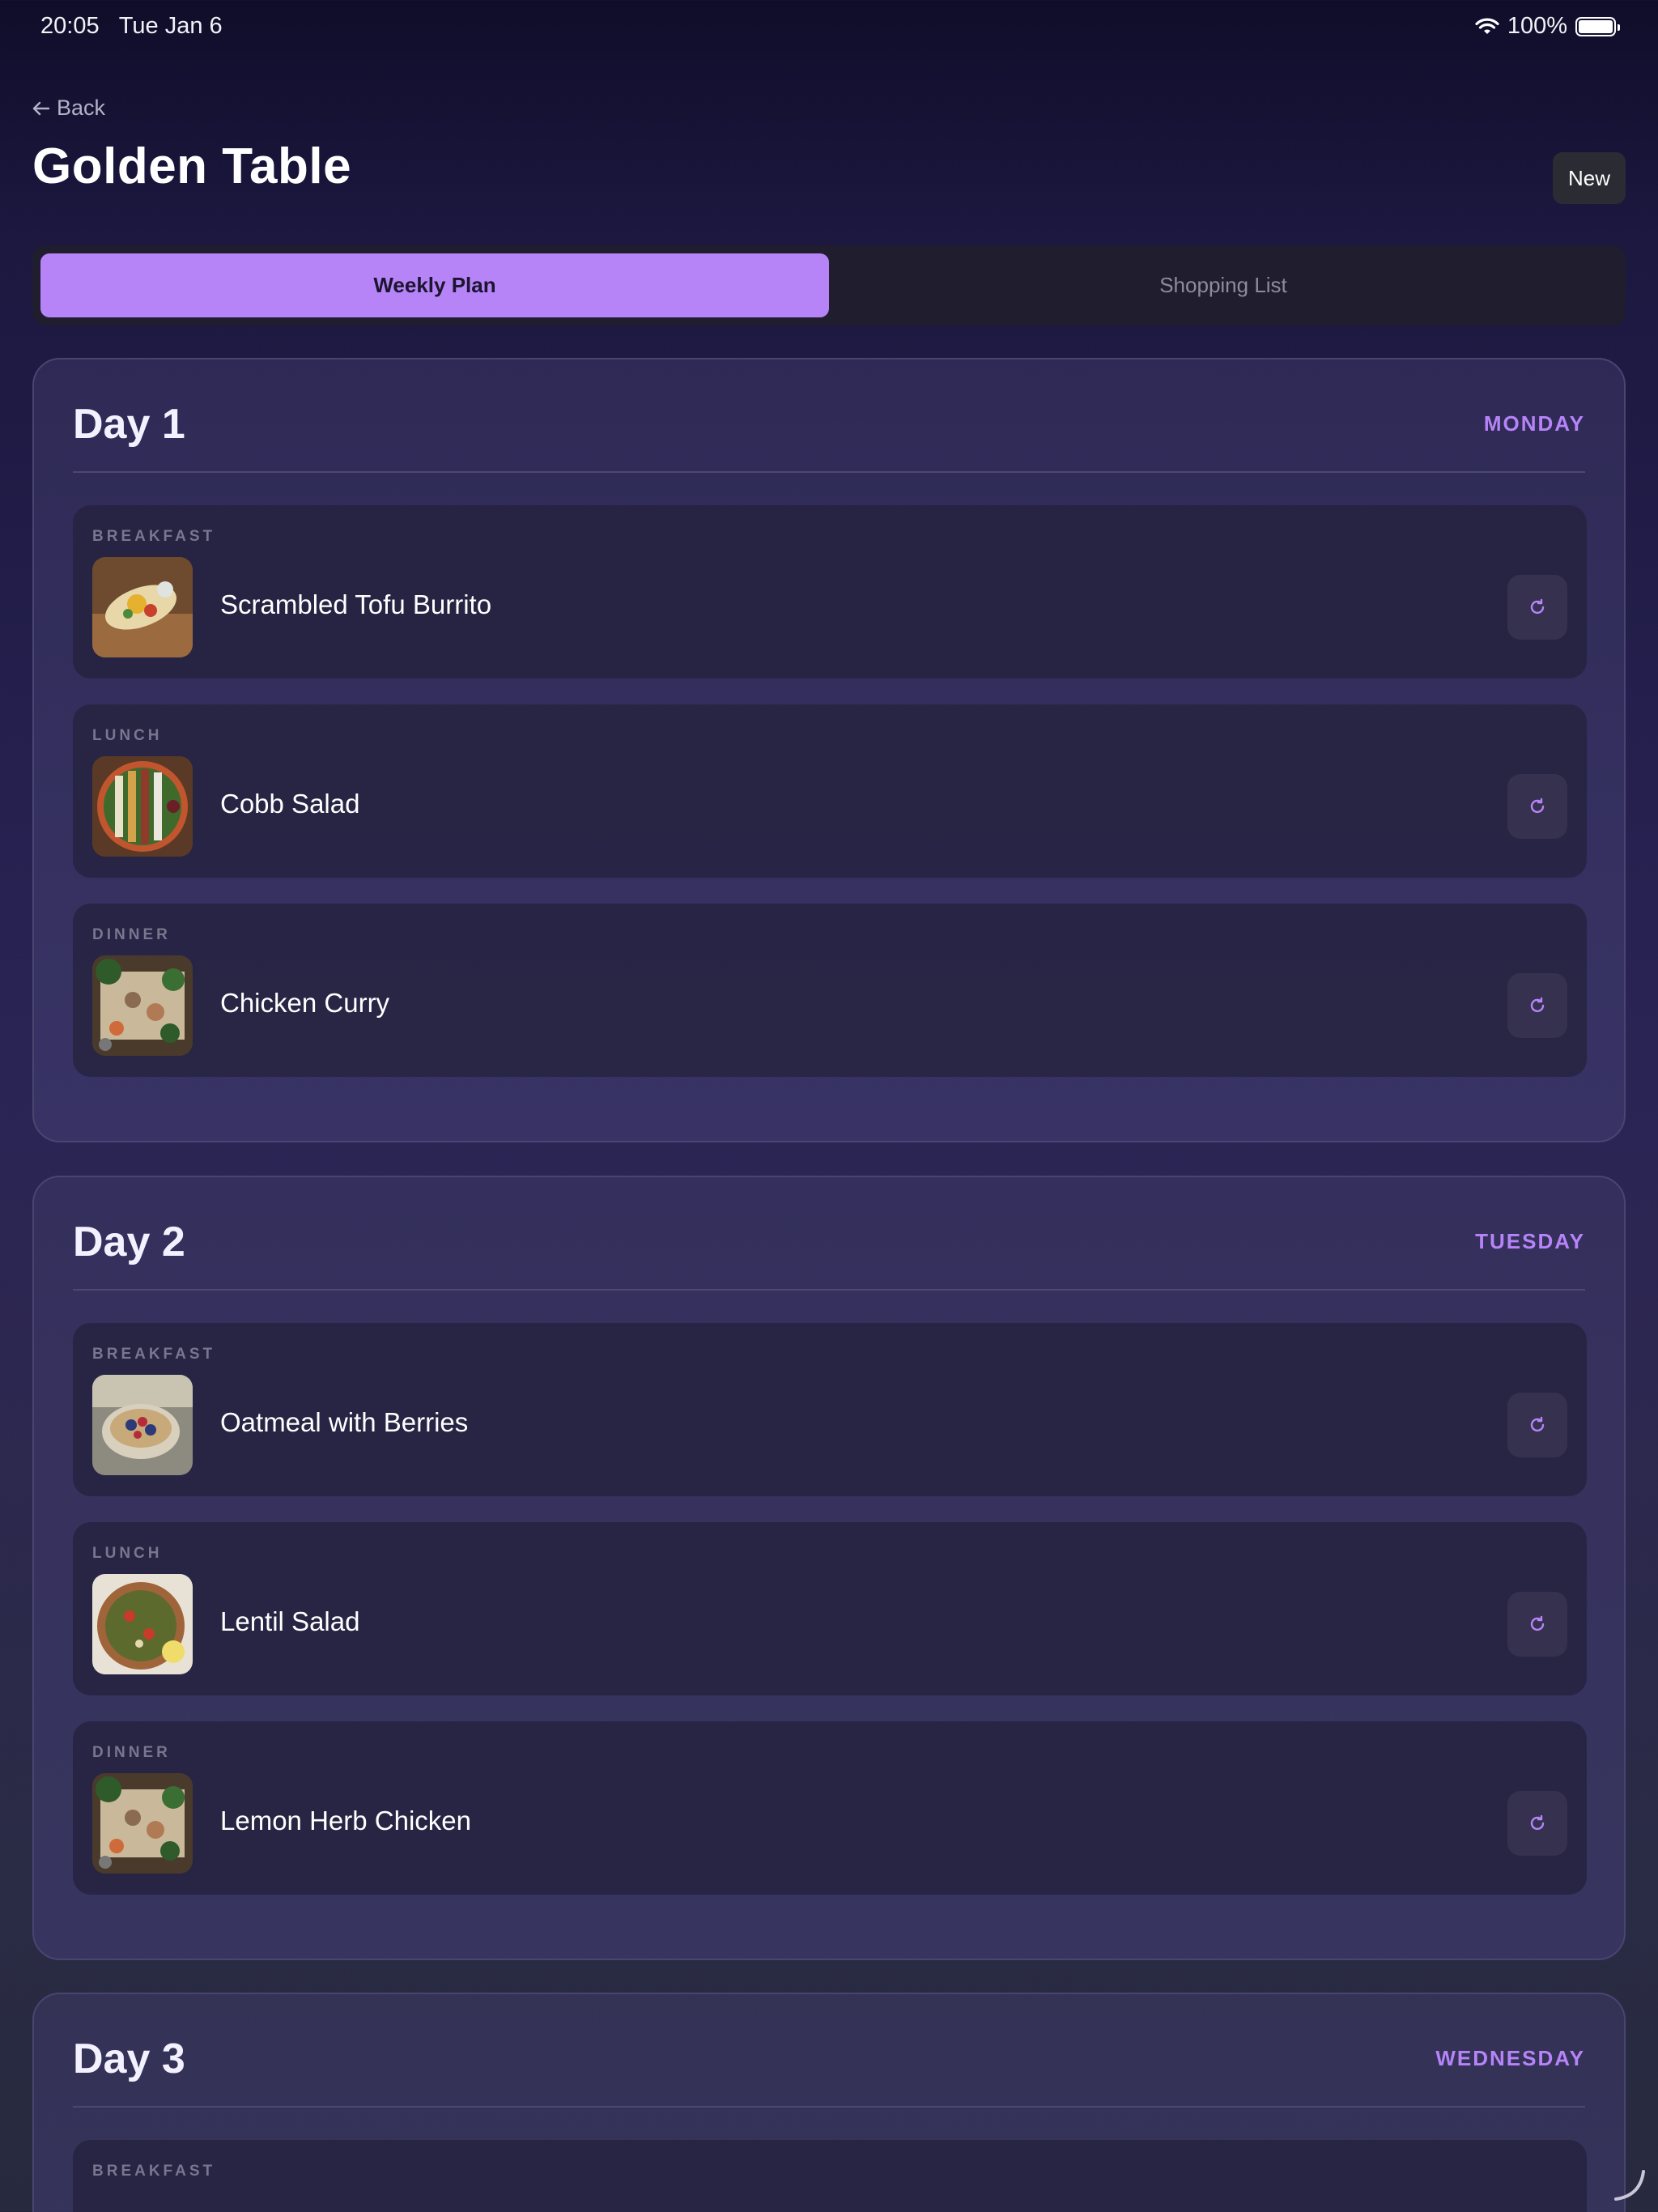 The width and height of the screenshot is (1658, 2212). Describe the element at coordinates (1530, 1241) in the screenshot. I see `weekday-label: TUESDAY` at that location.